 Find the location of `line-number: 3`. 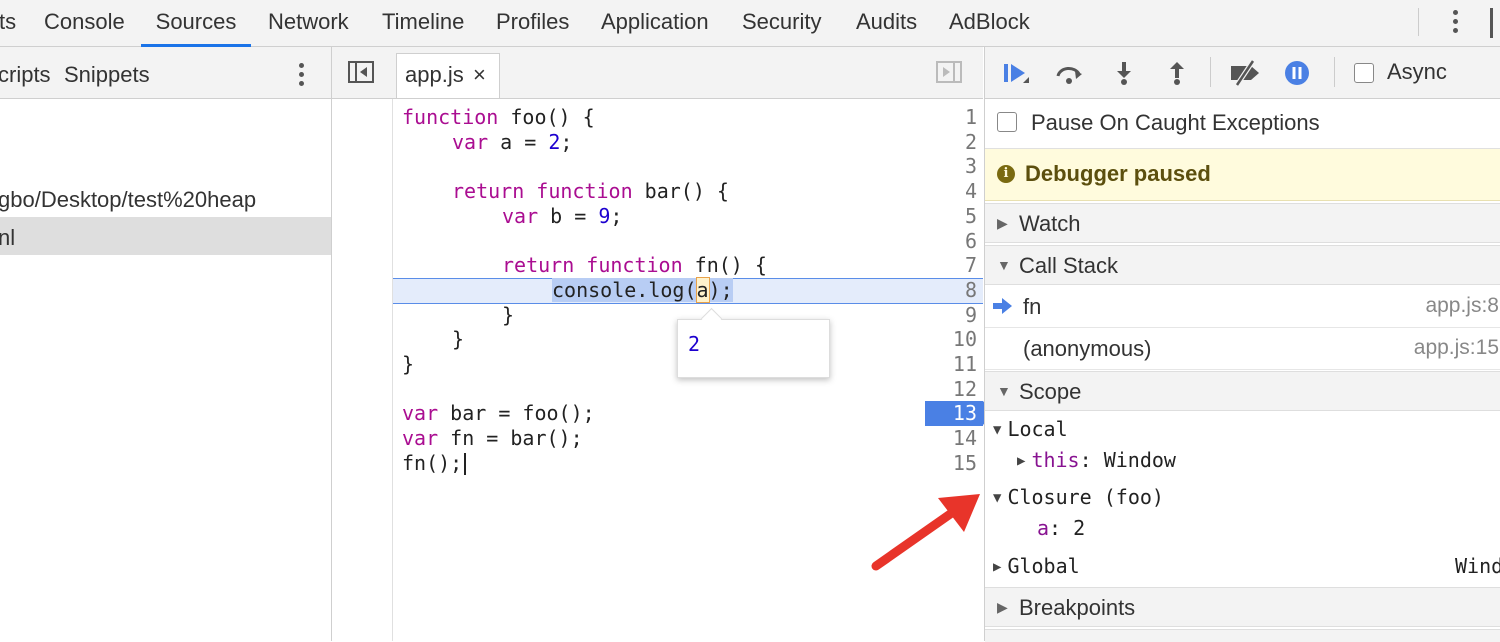

line-number: 3 is located at coordinates (952, 166).